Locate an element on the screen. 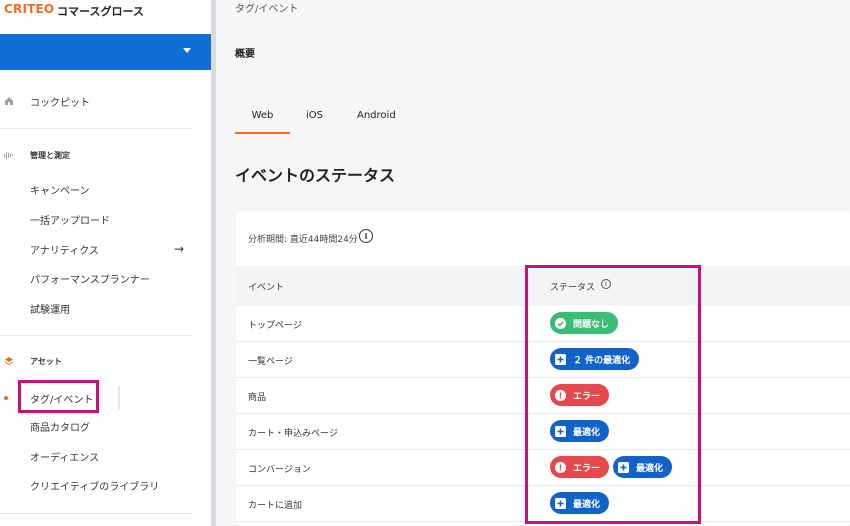 Image resolution: width=850 pixels, height=526 pixels. sidebar-section-manage: 管理と測定 is located at coordinates (105, 155).